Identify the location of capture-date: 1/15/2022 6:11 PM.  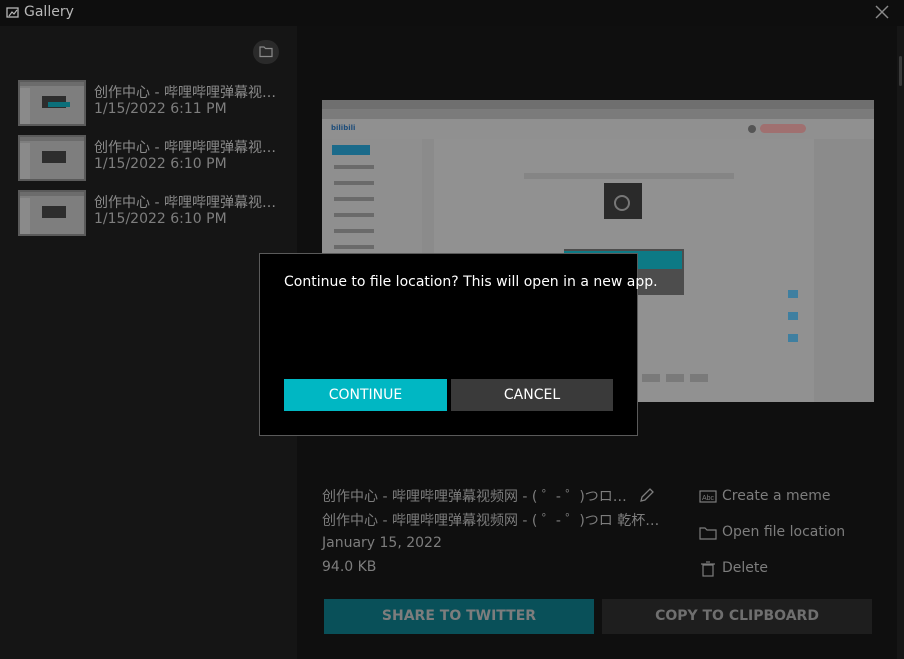
(160, 109).